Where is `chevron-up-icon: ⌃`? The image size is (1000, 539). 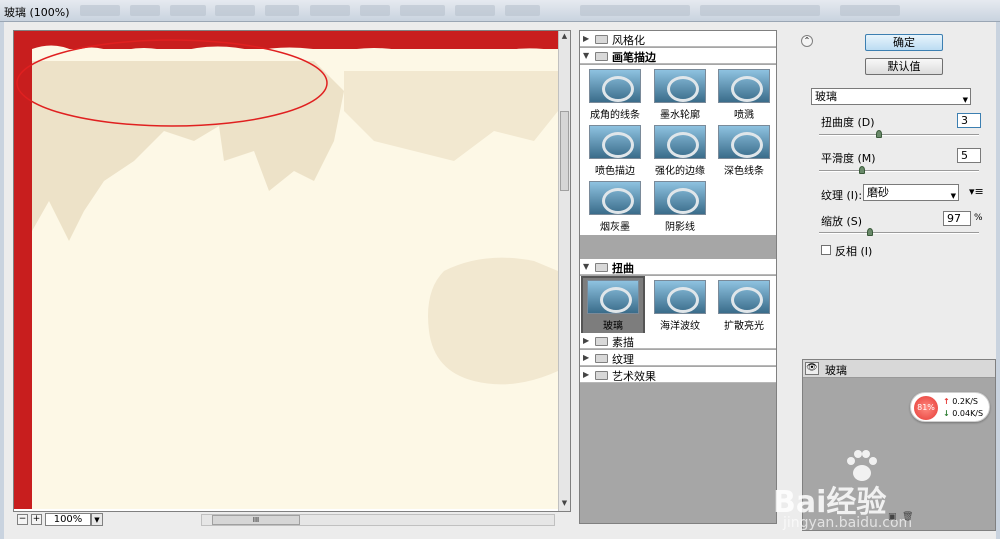
chevron-up-icon: ⌃ is located at coordinates (807, 41).